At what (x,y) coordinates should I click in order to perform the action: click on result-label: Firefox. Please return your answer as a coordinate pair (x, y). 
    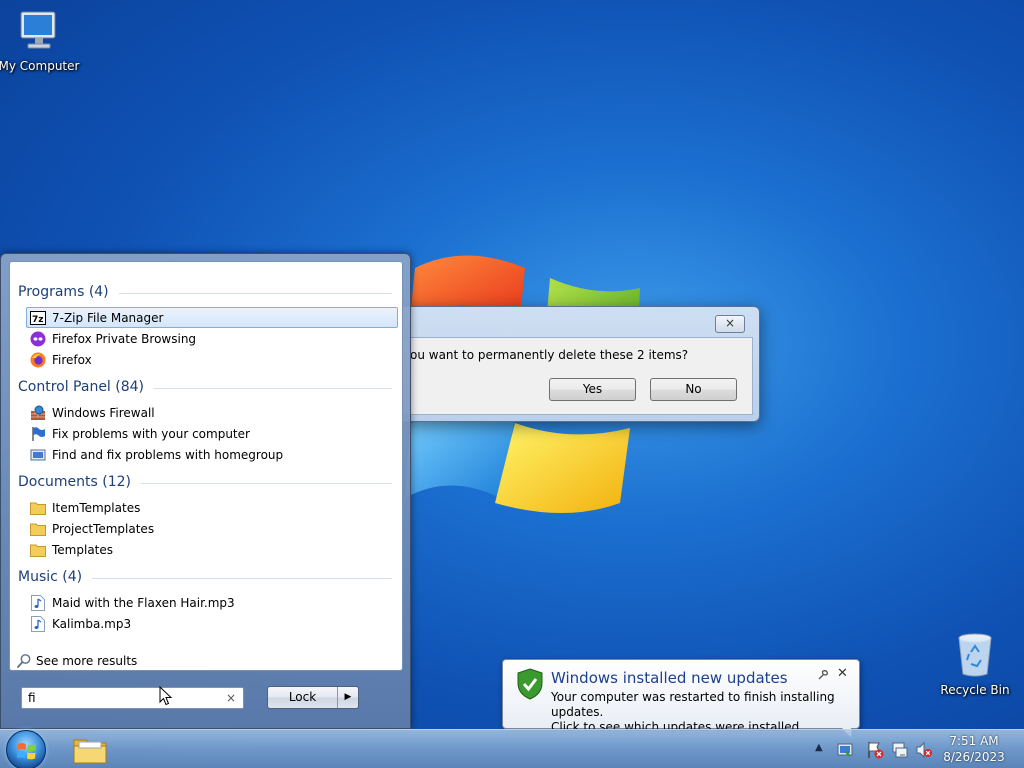
    Looking at the image, I should click on (72, 359).